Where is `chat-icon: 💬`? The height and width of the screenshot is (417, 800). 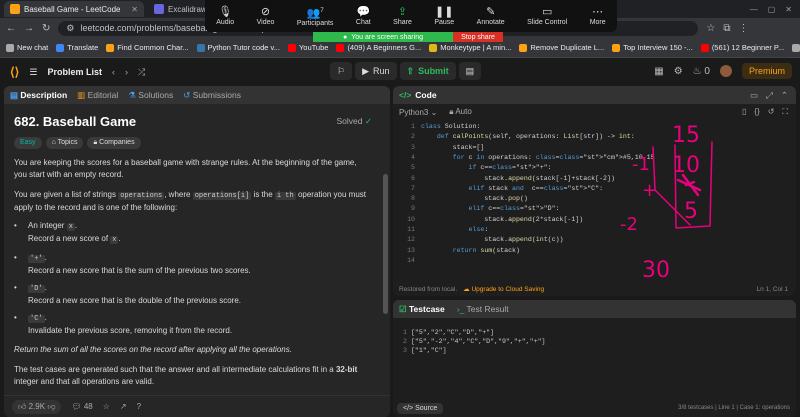 chat-icon: 💬 is located at coordinates (363, 12).